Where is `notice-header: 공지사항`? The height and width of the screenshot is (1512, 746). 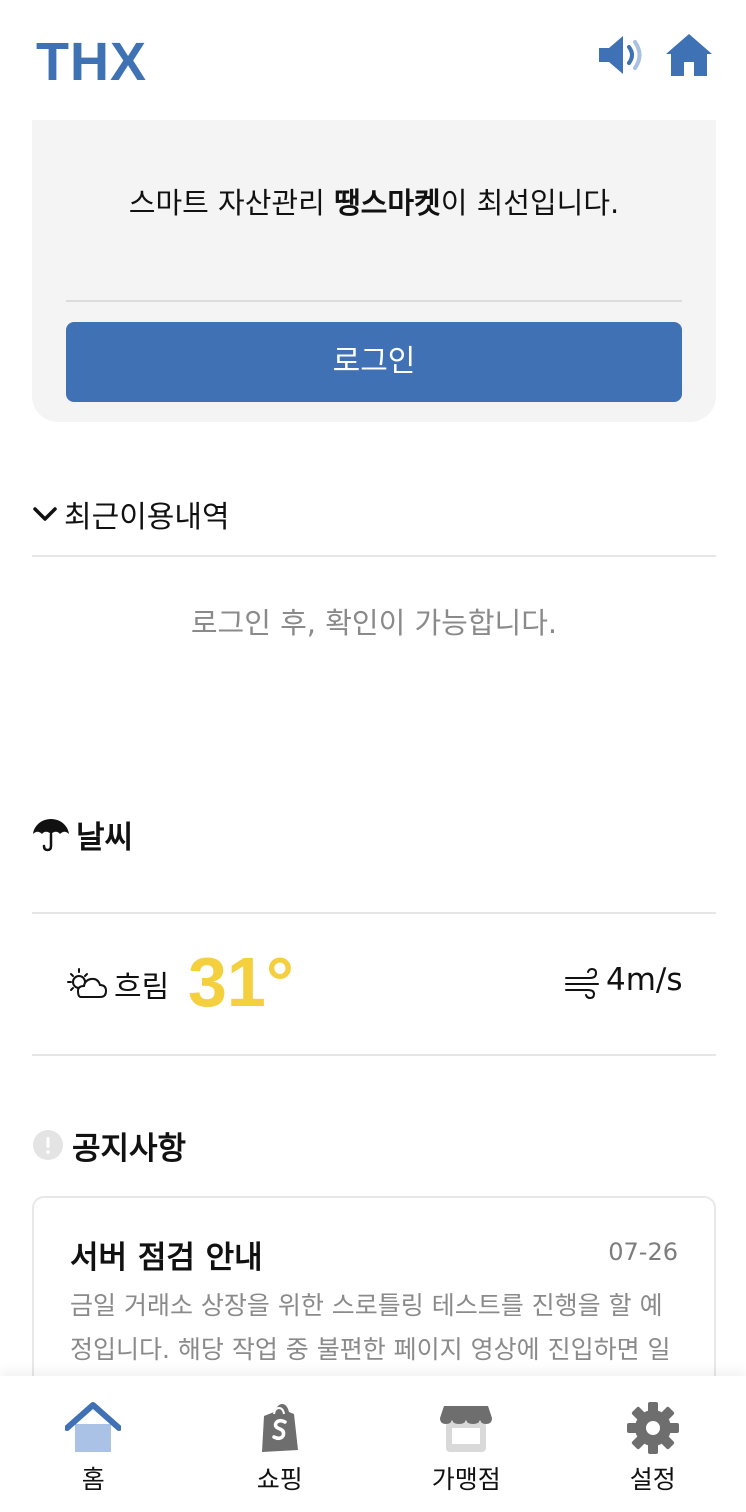
notice-header: 공지사항 is located at coordinates (109, 1145).